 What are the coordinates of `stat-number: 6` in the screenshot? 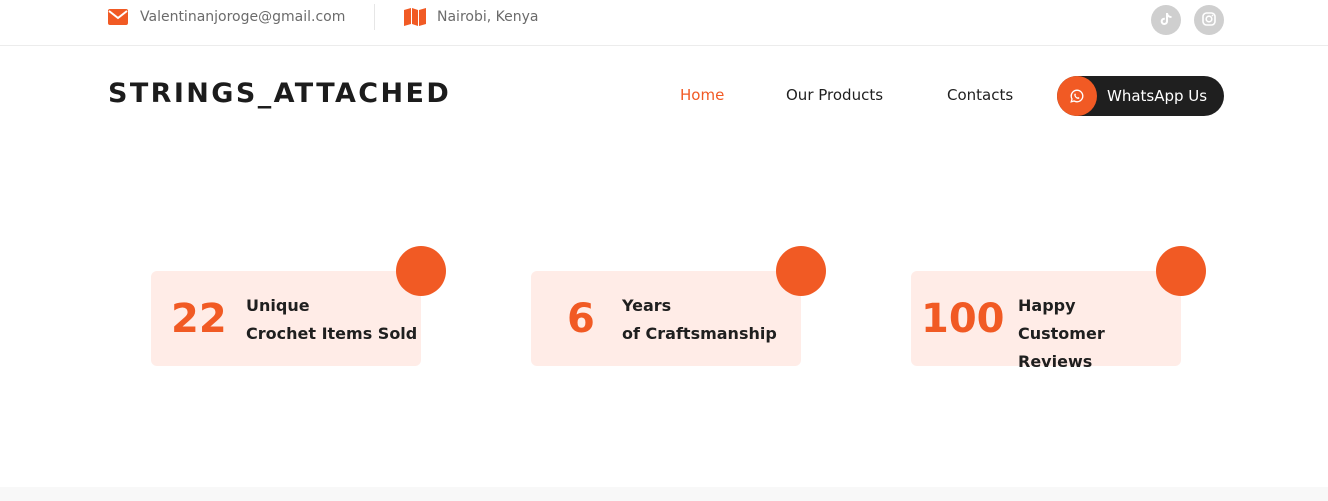 It's located at (581, 319).